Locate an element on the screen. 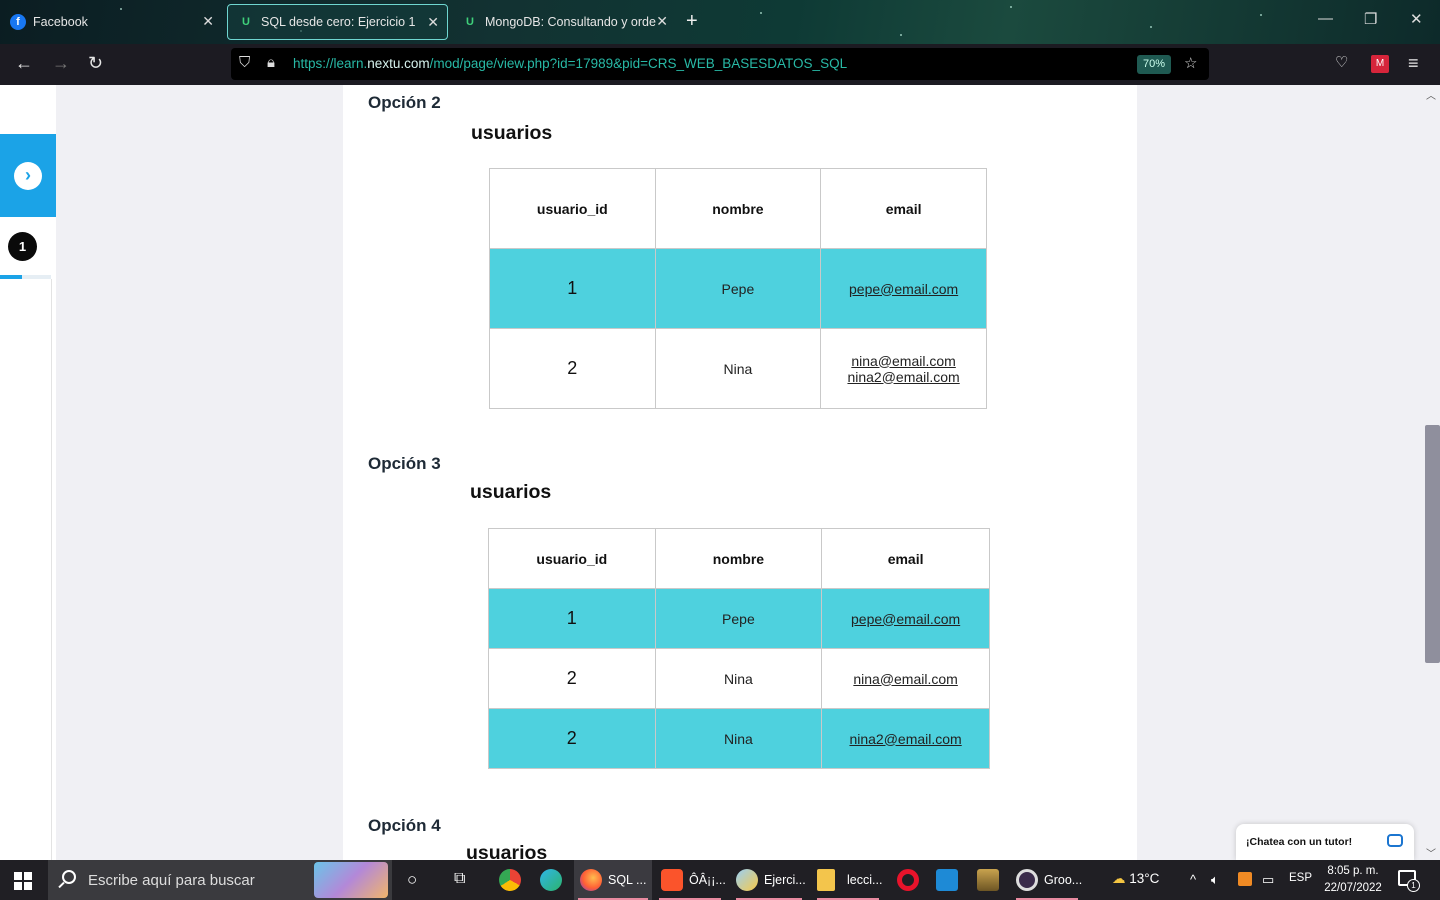 The height and width of the screenshot is (900, 1440). network-icon: ▭ is located at coordinates (1268, 880).